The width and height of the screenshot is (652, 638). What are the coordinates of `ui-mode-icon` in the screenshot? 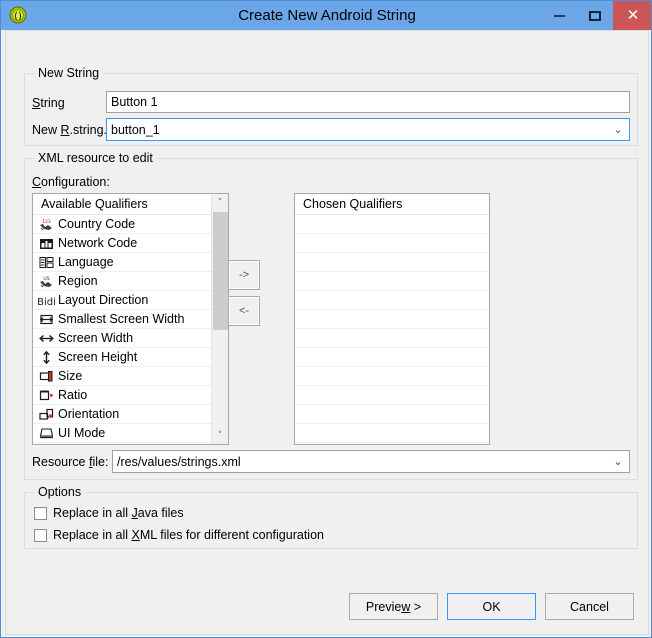 It's located at (46, 433).